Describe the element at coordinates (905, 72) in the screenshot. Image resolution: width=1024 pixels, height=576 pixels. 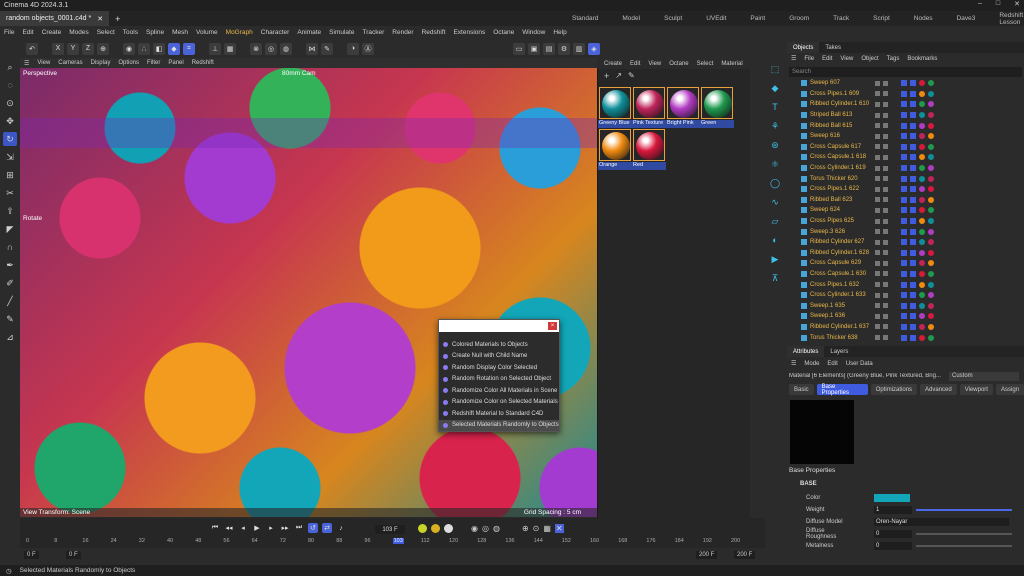
I see `objects-search-input: Search` at that location.